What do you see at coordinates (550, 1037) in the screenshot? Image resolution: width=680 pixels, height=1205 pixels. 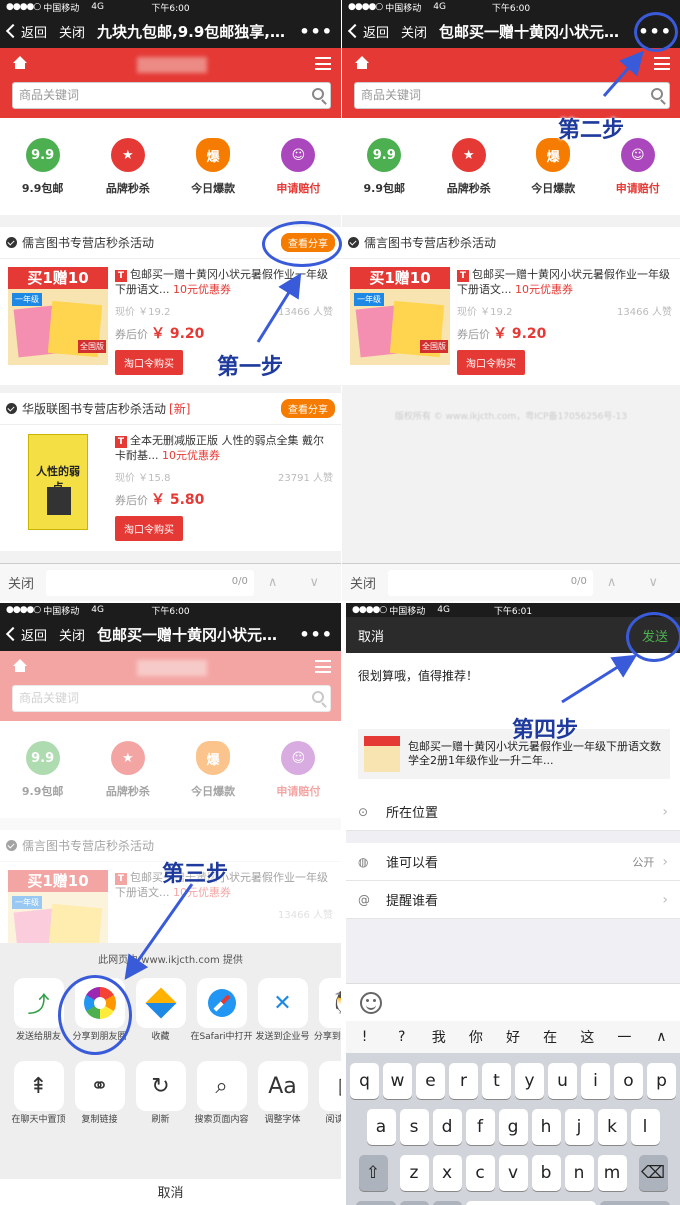 I see `candidate-item: 在` at bounding box center [550, 1037].